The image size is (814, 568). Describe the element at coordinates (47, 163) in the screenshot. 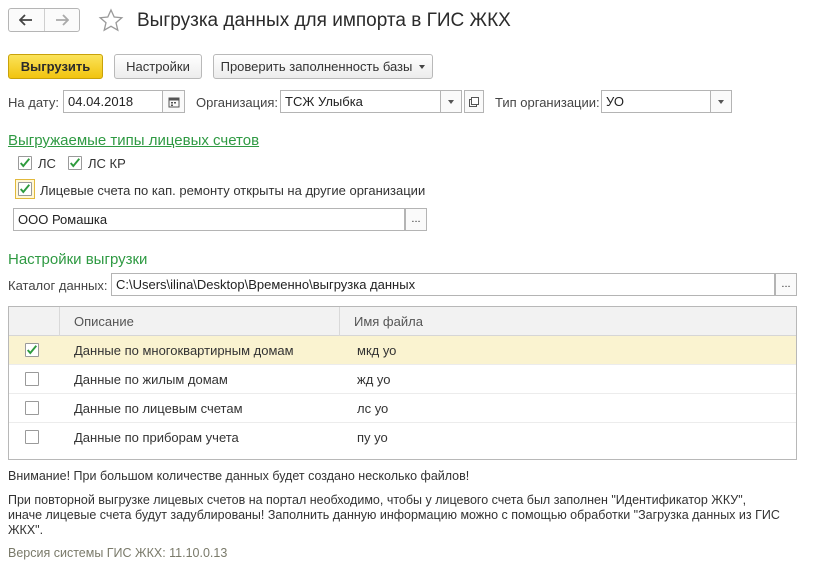

I see `ls-checkbox-label: ЛС` at that location.